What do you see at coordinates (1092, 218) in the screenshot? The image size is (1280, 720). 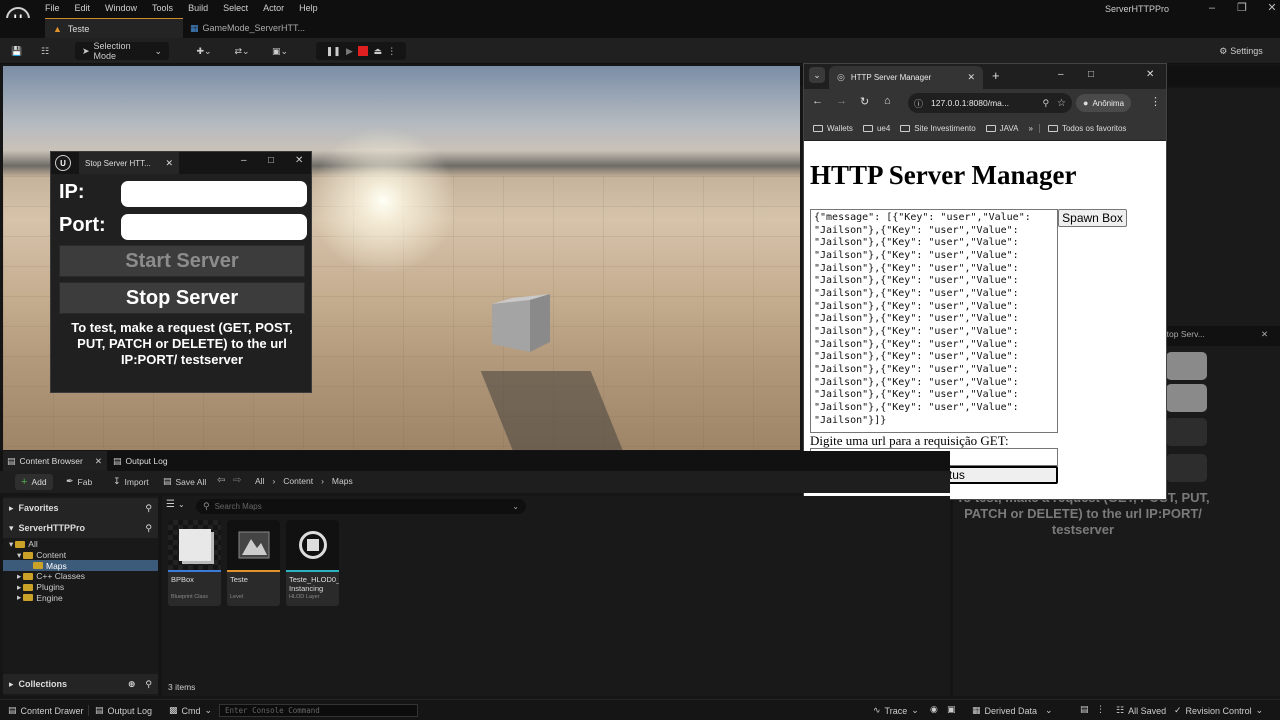 I see `spawn-box-button: Spawn Box` at bounding box center [1092, 218].